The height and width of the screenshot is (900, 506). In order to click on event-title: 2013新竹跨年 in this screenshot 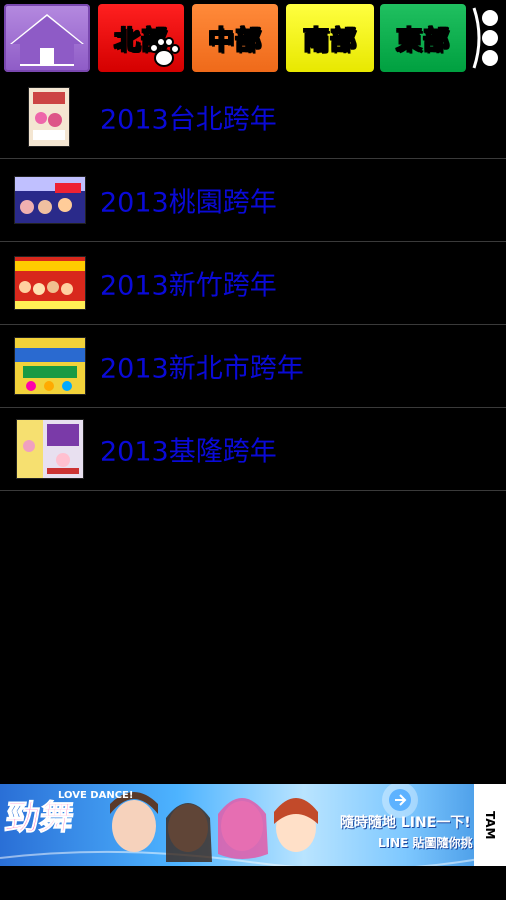, I will do `click(188, 283)`.